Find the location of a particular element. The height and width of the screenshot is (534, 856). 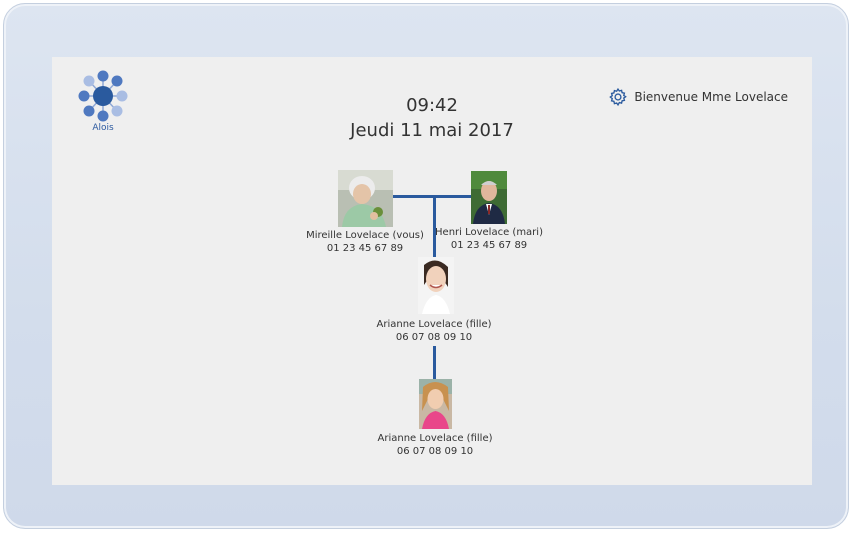

person-photo-henri is located at coordinates (489, 197).